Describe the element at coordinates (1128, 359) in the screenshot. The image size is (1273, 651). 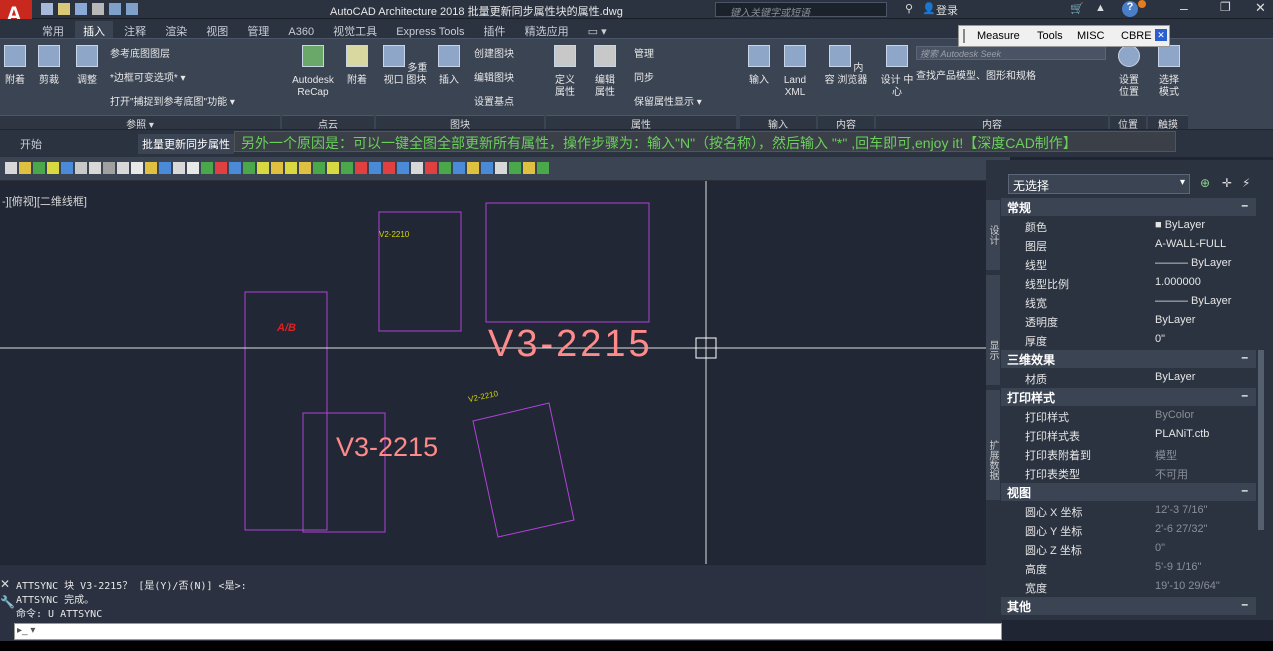
I see `property-section-header: 三维效果 –` at that location.